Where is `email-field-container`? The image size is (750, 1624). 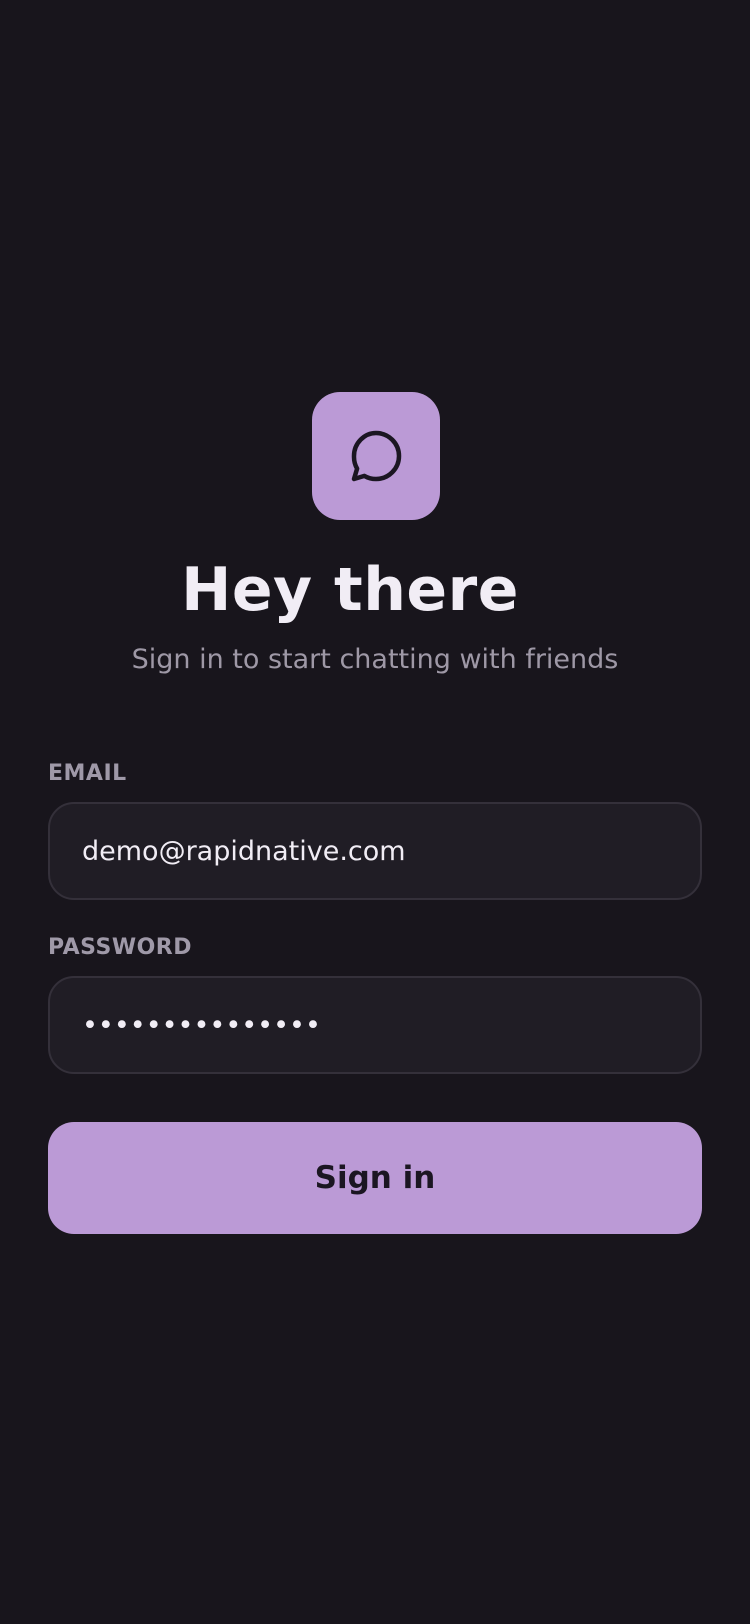
email-field-container is located at coordinates (375, 851).